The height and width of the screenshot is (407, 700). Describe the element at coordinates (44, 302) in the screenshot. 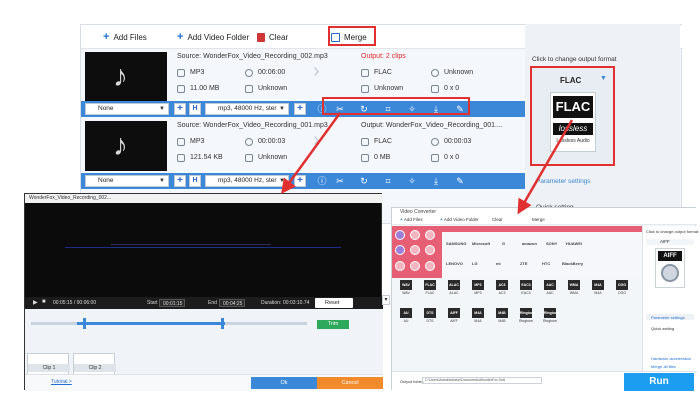

I see `stop-icon: ■` at that location.